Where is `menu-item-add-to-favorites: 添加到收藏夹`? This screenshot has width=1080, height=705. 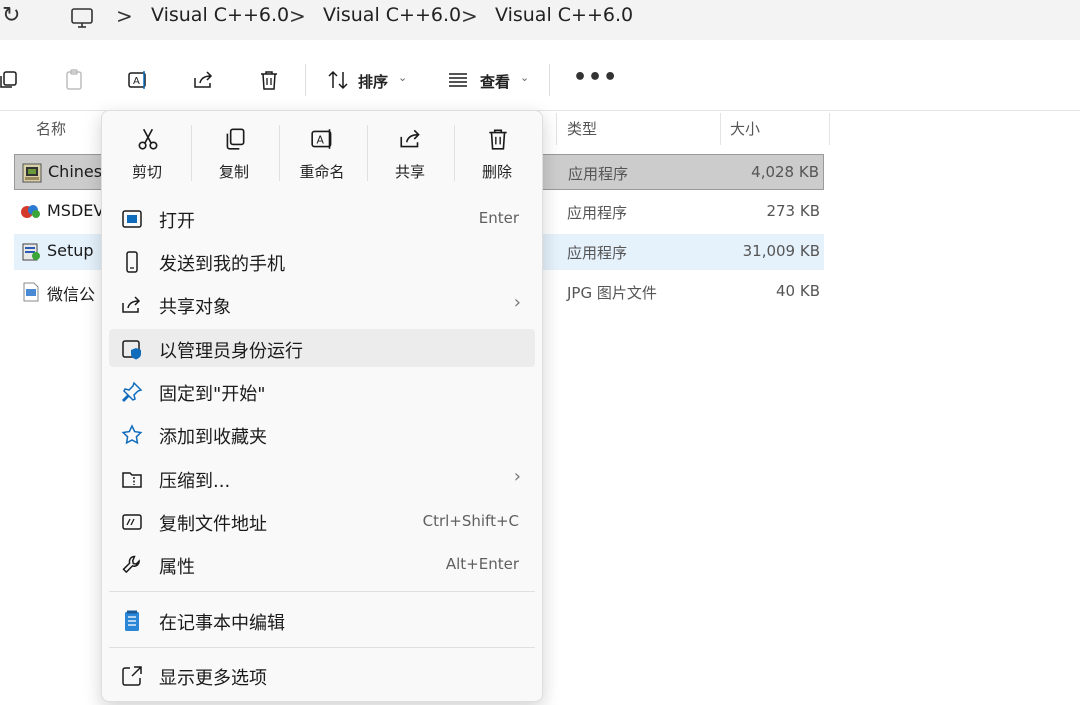
menu-item-add-to-favorites: 添加到收藏夹 is located at coordinates (322, 434).